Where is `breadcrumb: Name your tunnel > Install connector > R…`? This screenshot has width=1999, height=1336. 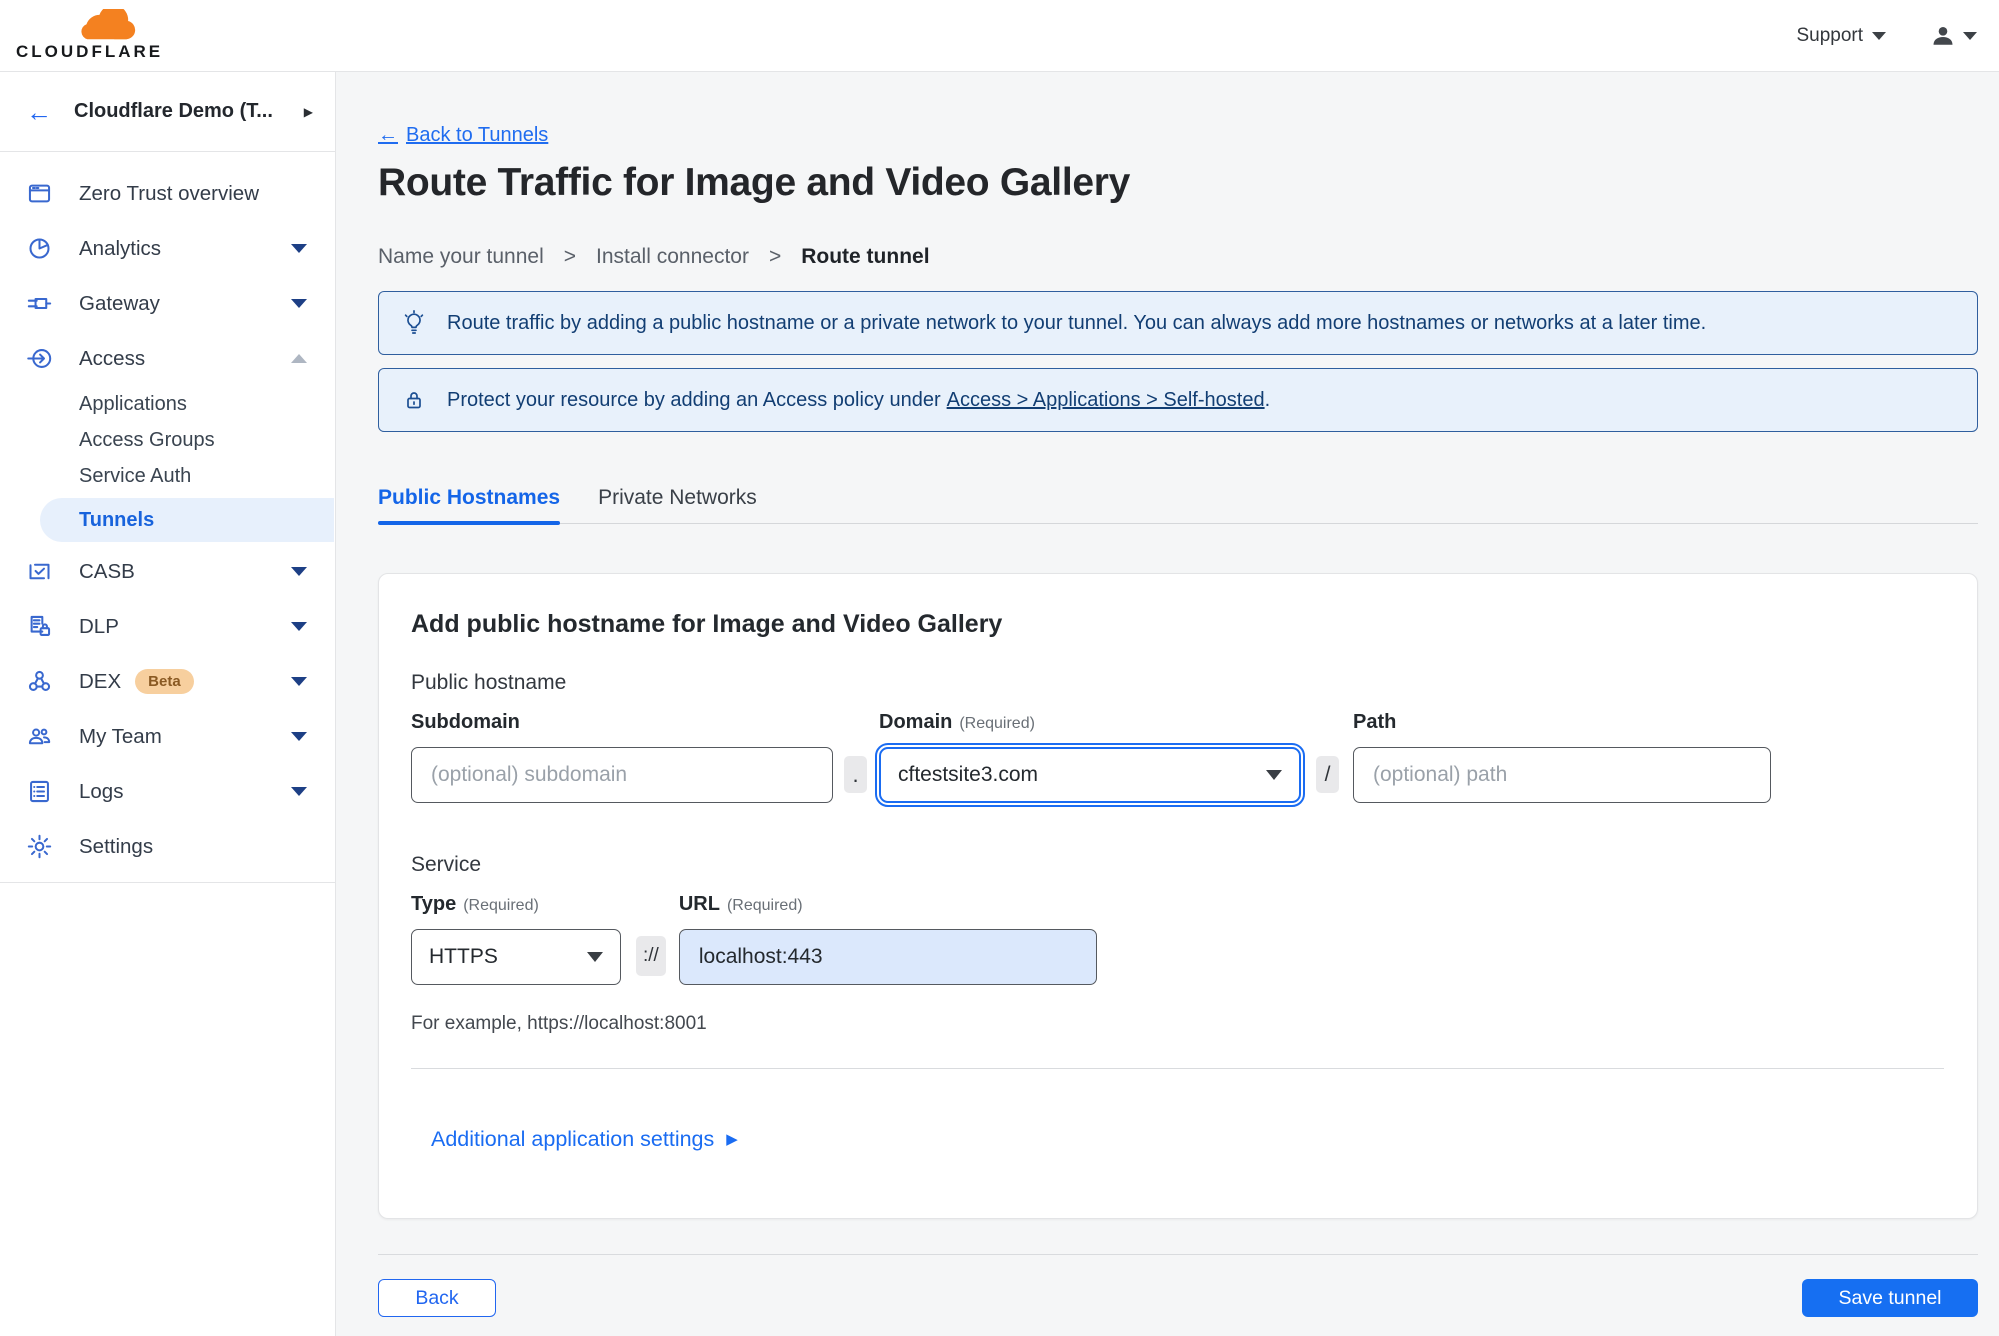
breadcrumb: Name your tunnel > Install connector > R… is located at coordinates (1178, 257).